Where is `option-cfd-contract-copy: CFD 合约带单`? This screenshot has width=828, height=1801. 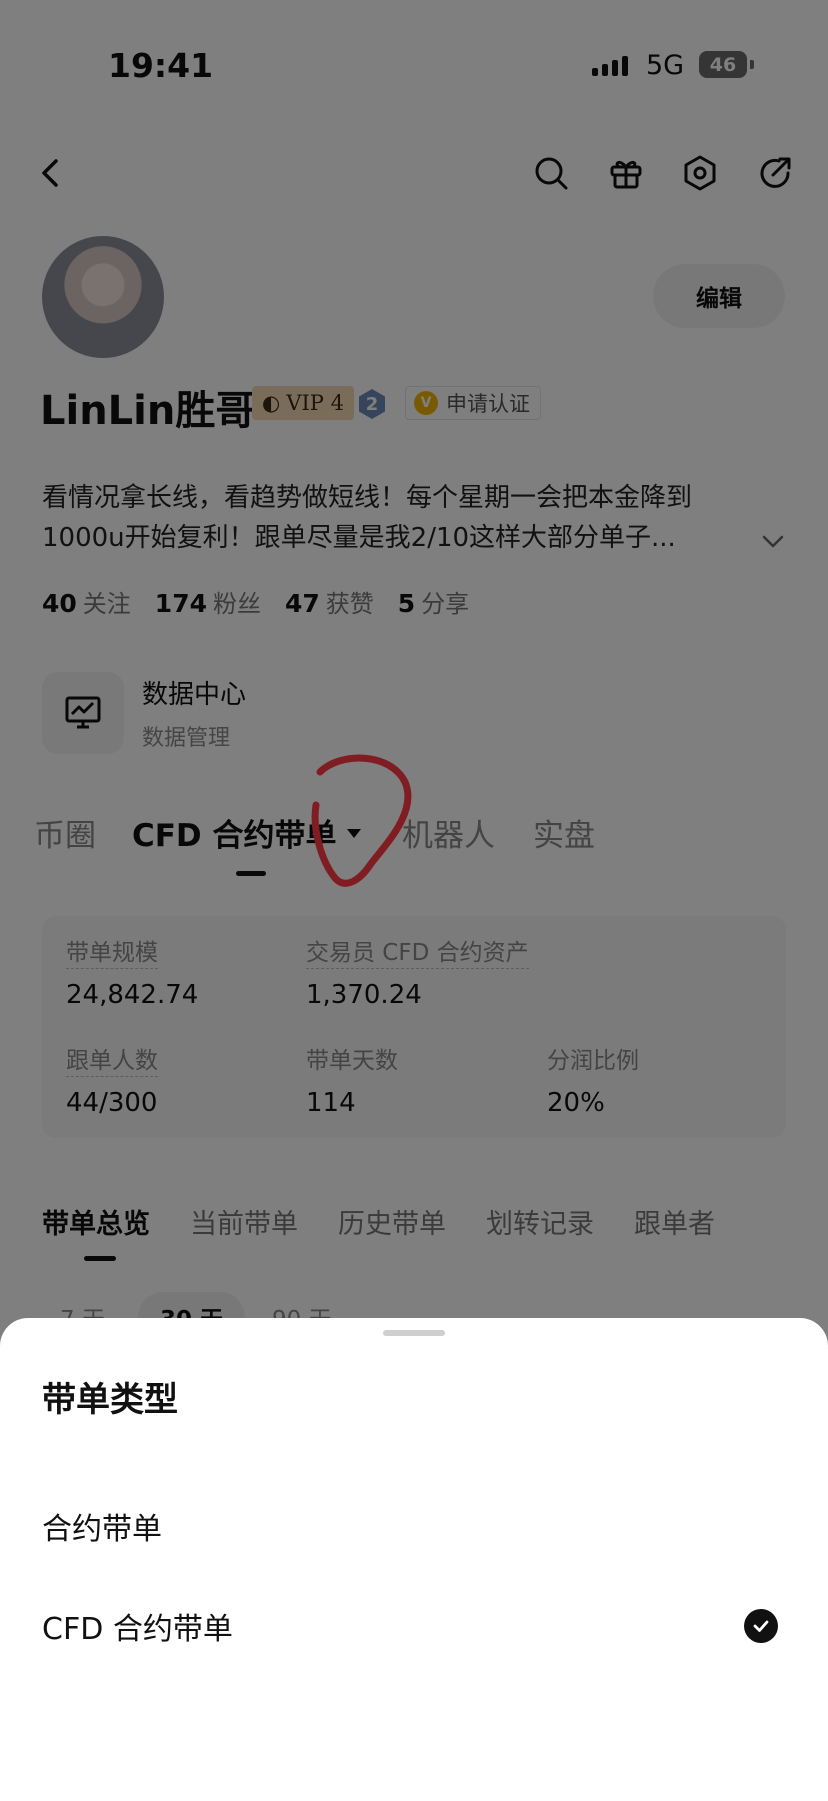 option-cfd-contract-copy: CFD 合约带单 is located at coordinates (414, 1626).